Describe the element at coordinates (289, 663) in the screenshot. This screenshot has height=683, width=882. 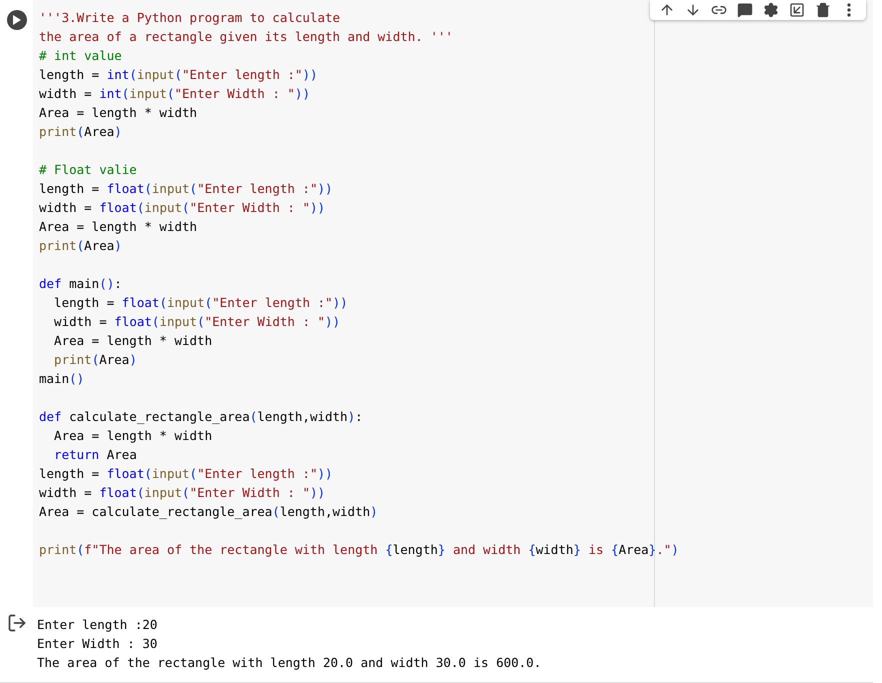
I see `output-line: The area of the rectangle with length 20.0 and width 30.0 is 600.0.` at that location.